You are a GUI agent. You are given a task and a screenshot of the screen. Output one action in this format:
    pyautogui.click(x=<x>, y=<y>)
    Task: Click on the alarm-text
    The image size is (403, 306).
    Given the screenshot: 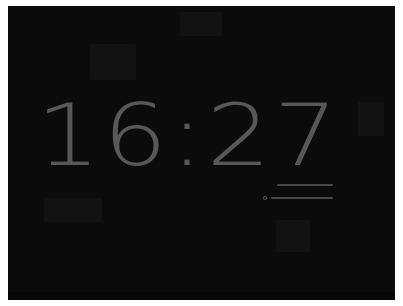 What is the action you would take?
    pyautogui.click(x=298, y=198)
    